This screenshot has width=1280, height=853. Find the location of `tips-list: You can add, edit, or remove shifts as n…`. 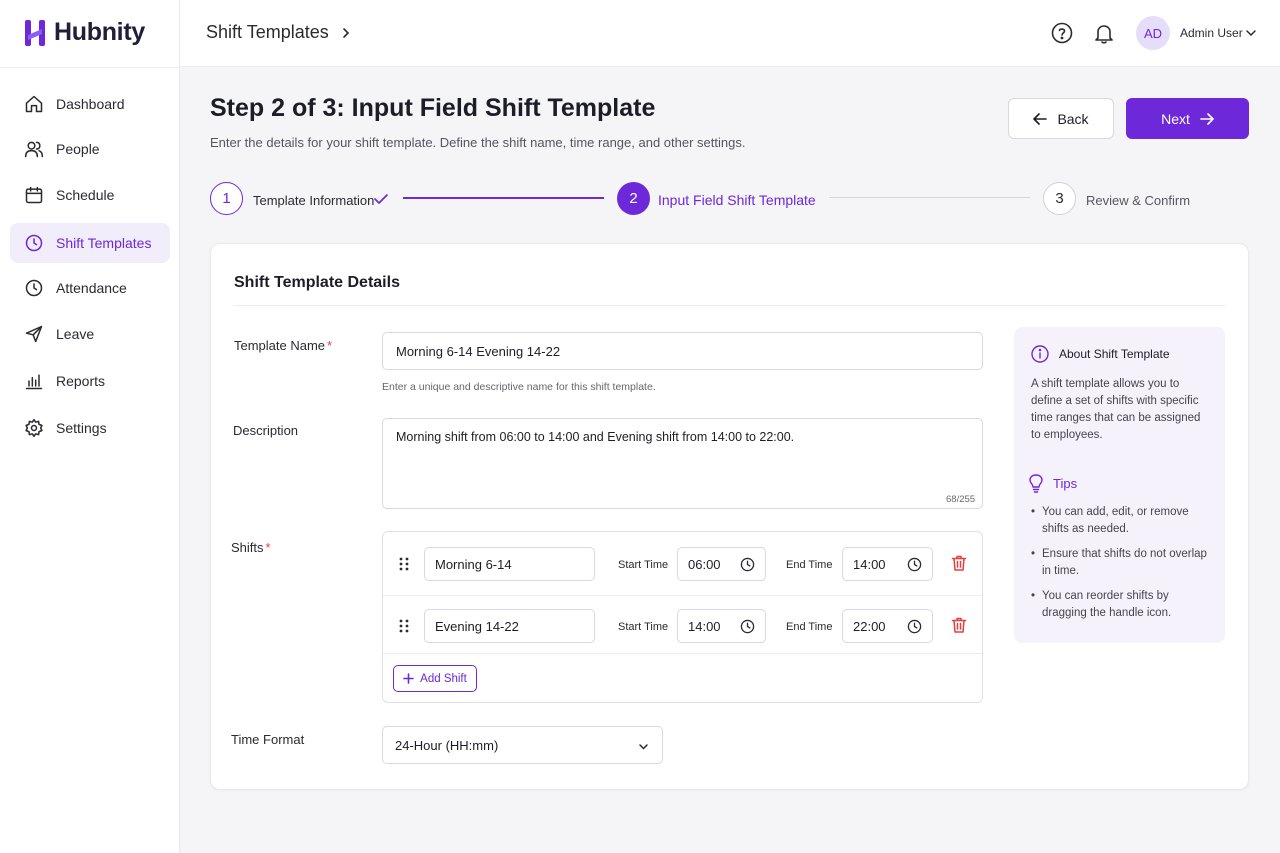

tips-list: You can add, edit, or remove shifts as n… is located at coordinates (1123, 567).